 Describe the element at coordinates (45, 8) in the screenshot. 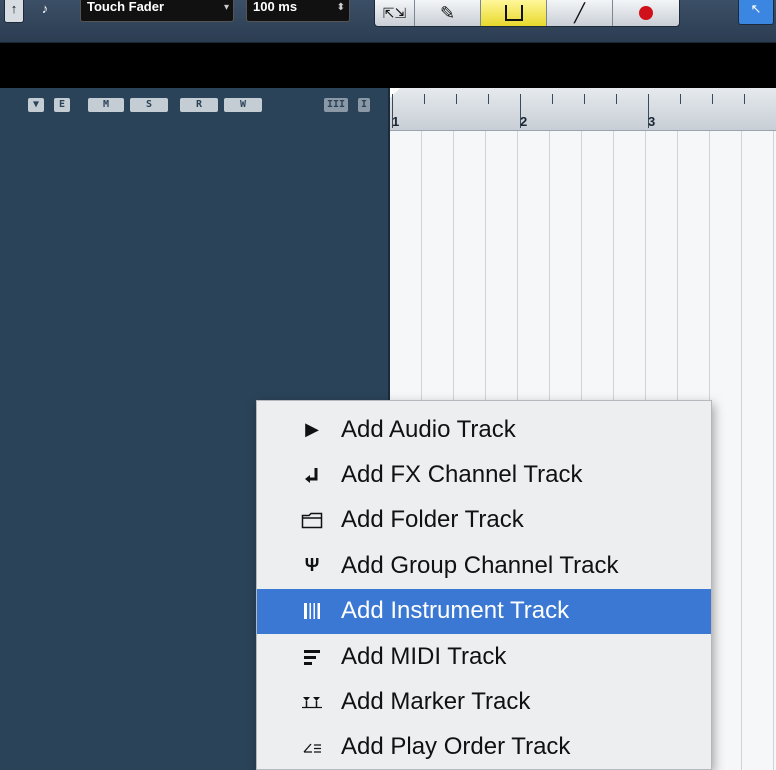

I see `note-glyph: ♪` at that location.